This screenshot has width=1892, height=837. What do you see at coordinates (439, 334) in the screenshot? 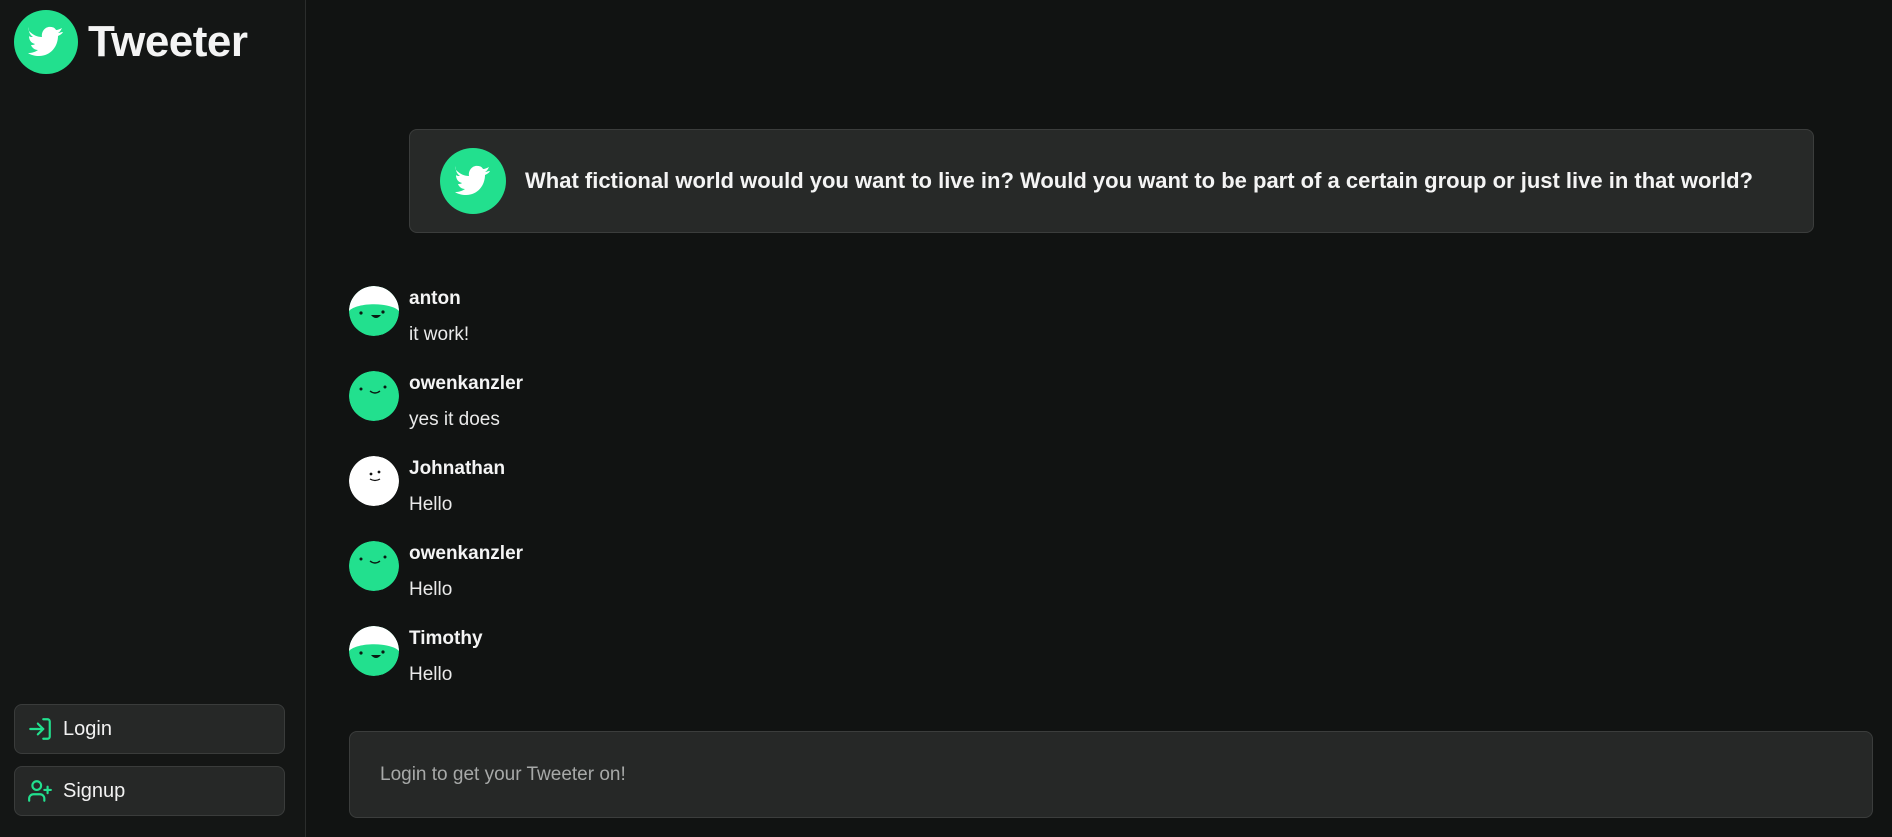
I see `message-text: it work!` at bounding box center [439, 334].